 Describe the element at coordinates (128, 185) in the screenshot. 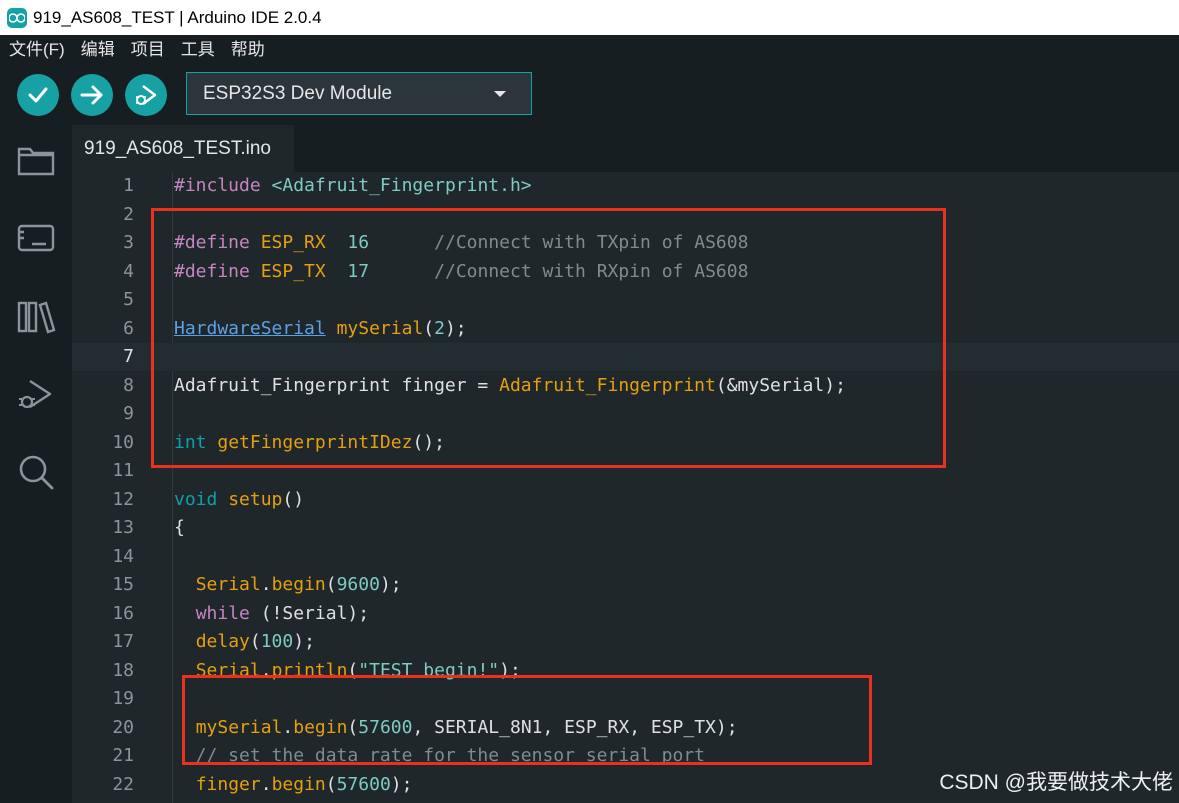

I see `line-number: 1` at that location.